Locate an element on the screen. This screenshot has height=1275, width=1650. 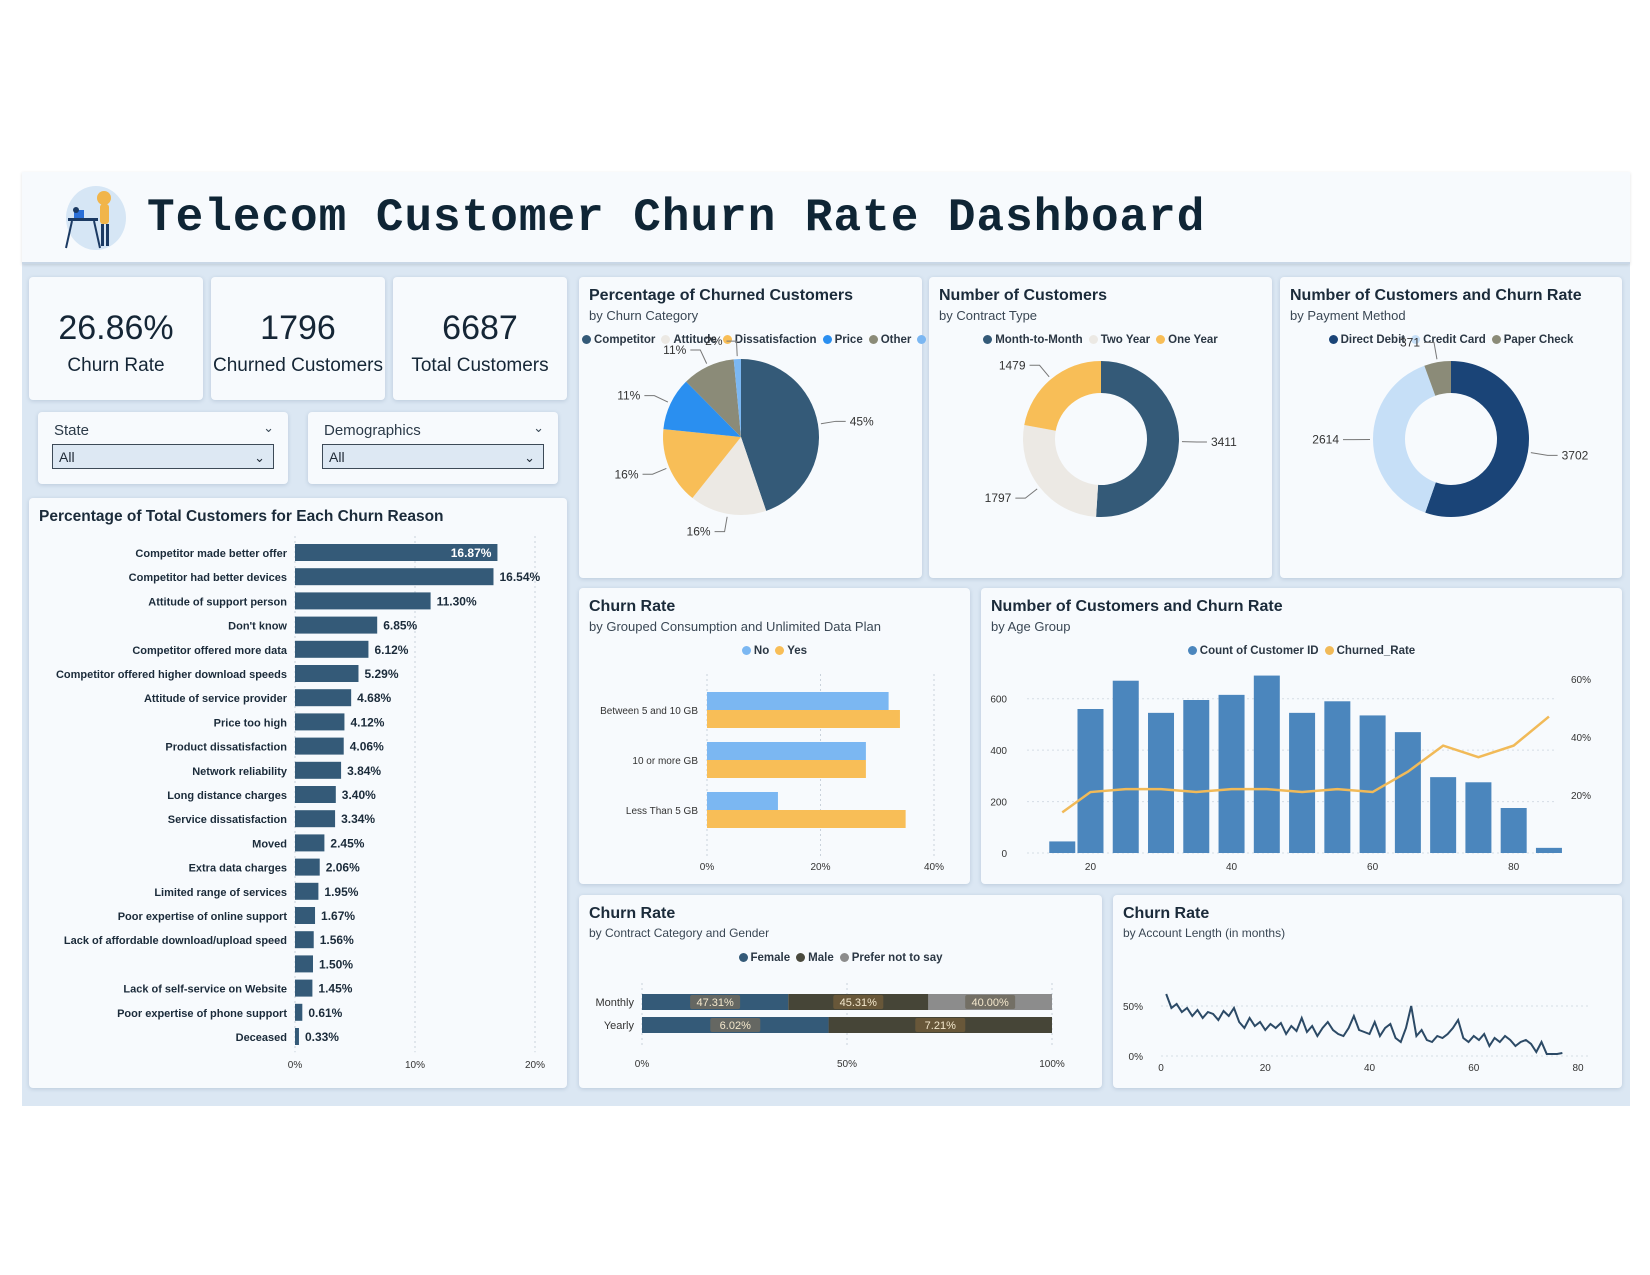
churn-rate-line is located at coordinates (1364, 1024).